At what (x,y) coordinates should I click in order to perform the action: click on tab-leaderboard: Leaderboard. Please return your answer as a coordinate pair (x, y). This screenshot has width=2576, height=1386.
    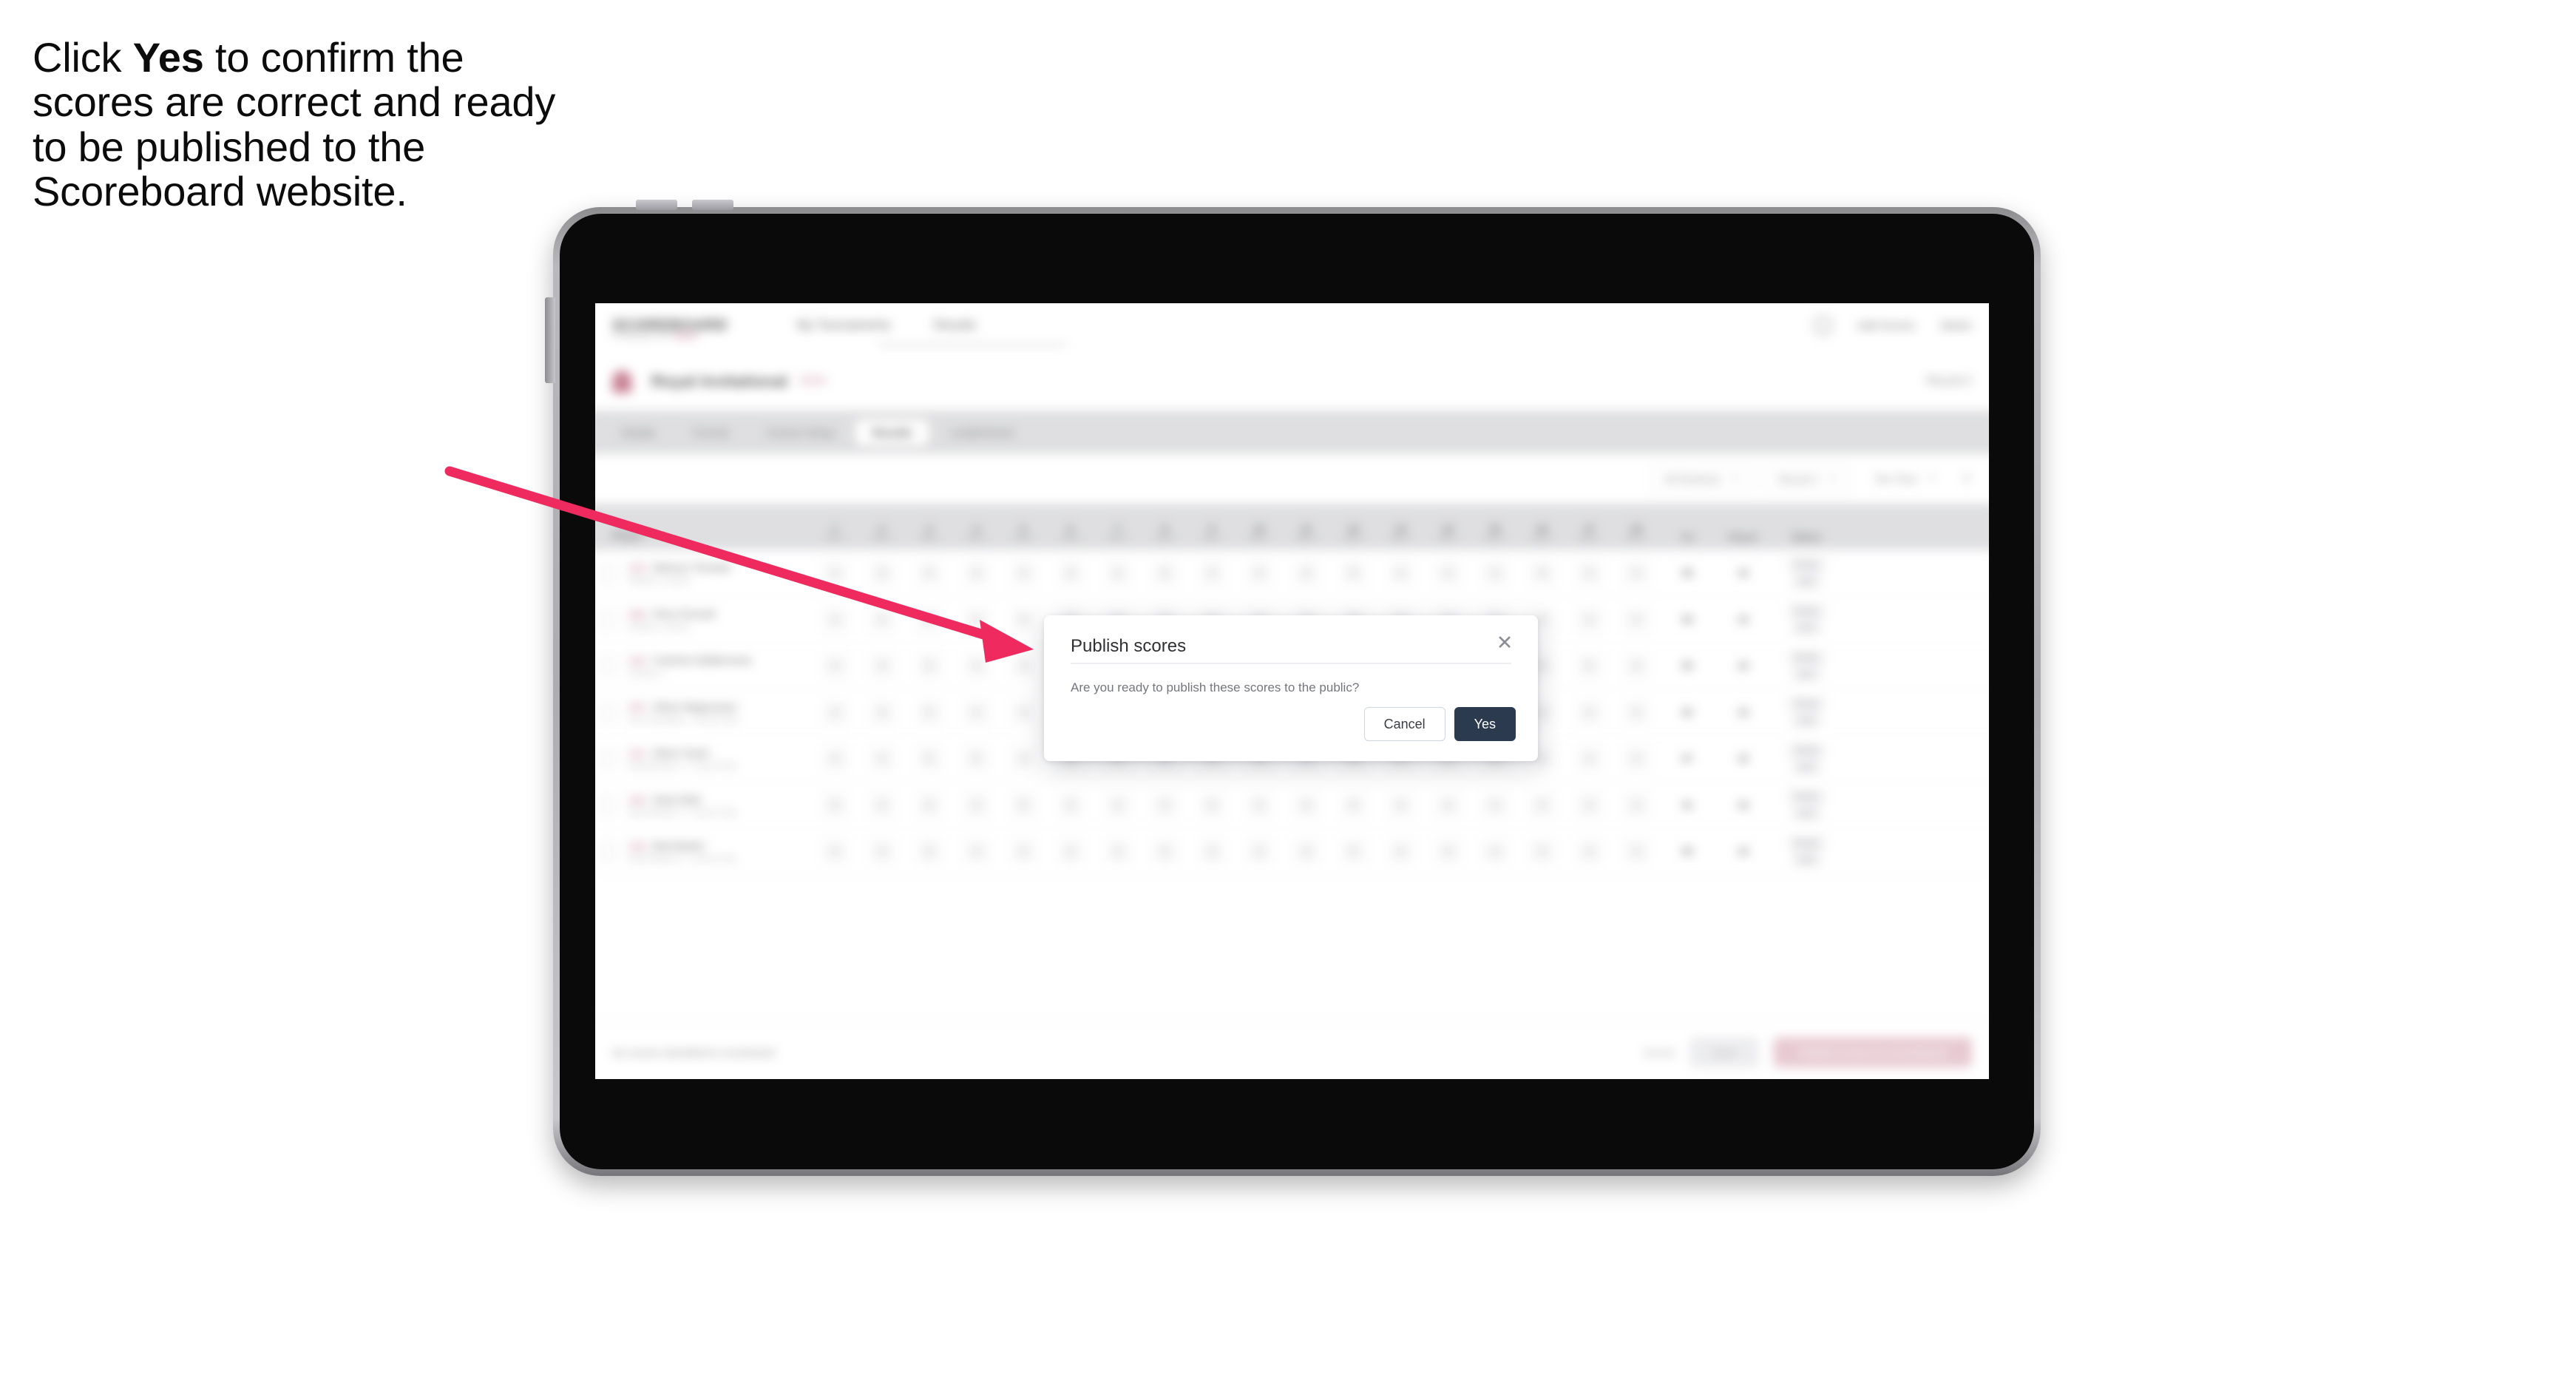
    Looking at the image, I should click on (982, 432).